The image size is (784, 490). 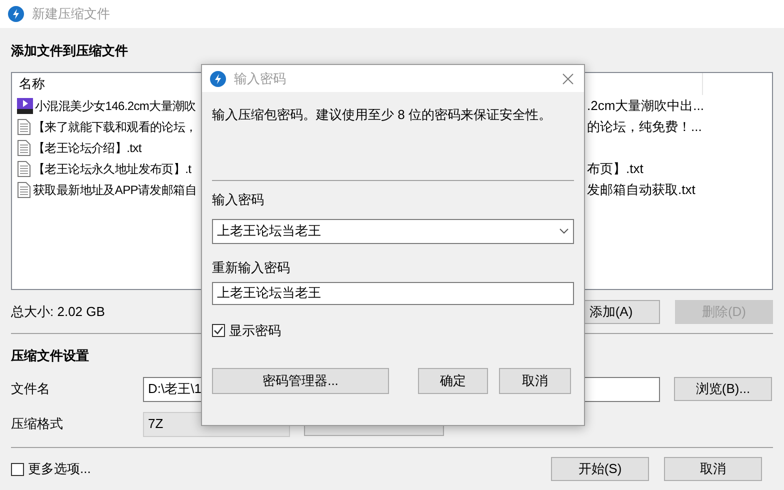 What do you see at coordinates (382, 115) in the screenshot?
I see `dialog-message: 输入压缩包密码。建议使用至少 8 位的密码来保证安全性。` at bounding box center [382, 115].